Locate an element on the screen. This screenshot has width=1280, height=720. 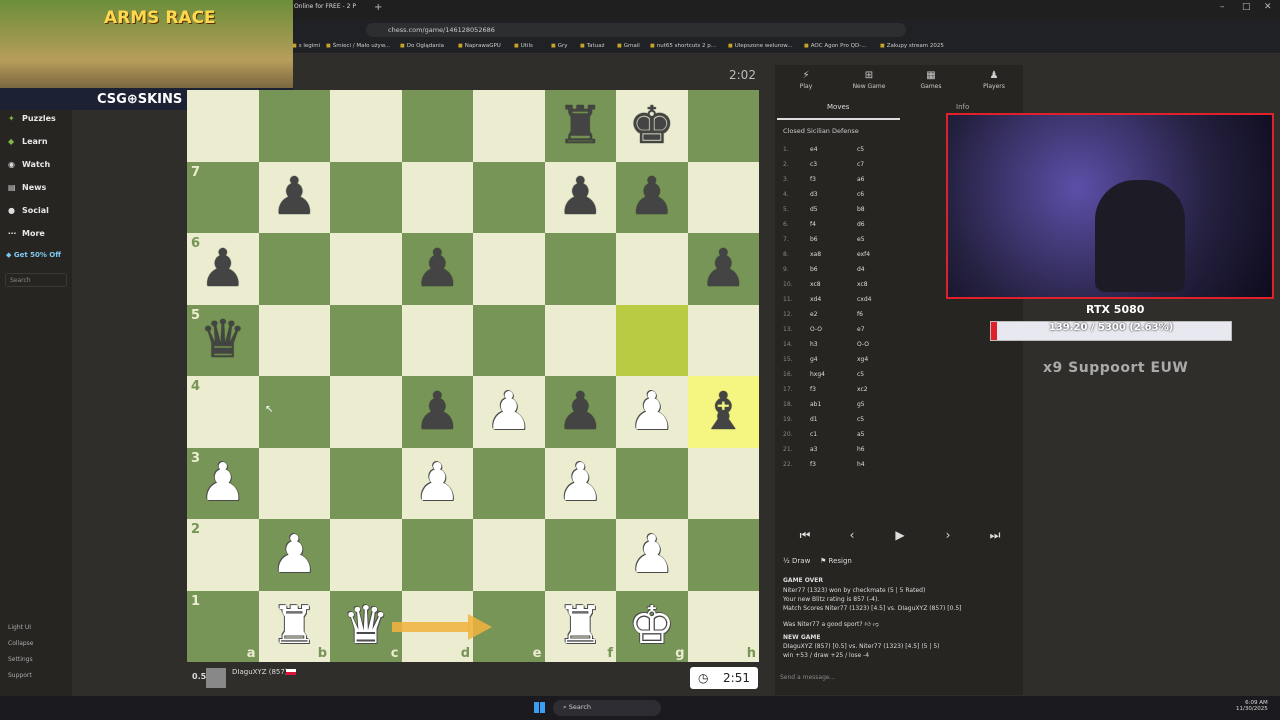
resign-button: ⚑ Resign is located at coordinates (836, 561).